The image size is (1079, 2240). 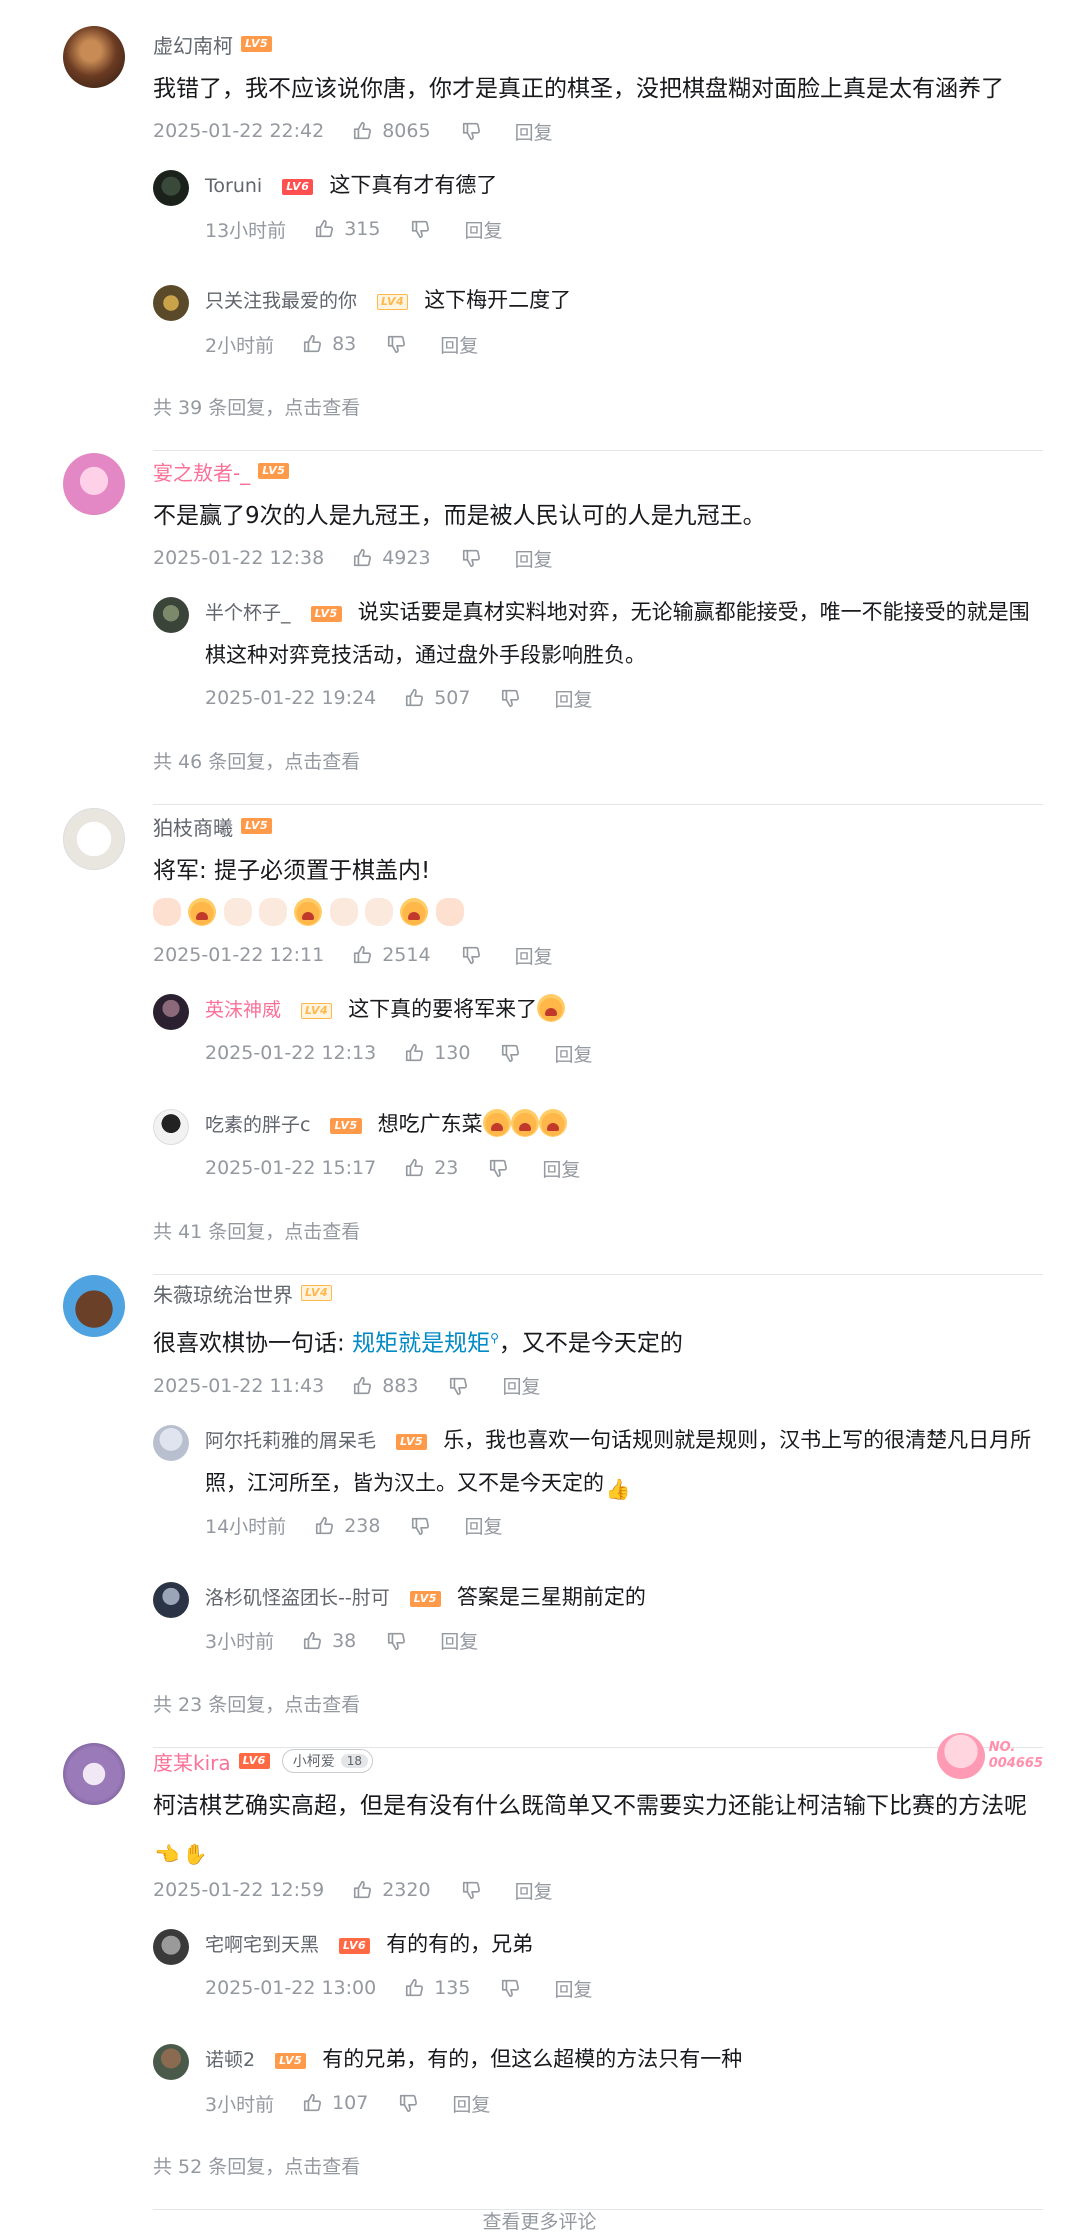 What do you see at coordinates (233, 186) in the screenshot?
I see `username: Toruni` at bounding box center [233, 186].